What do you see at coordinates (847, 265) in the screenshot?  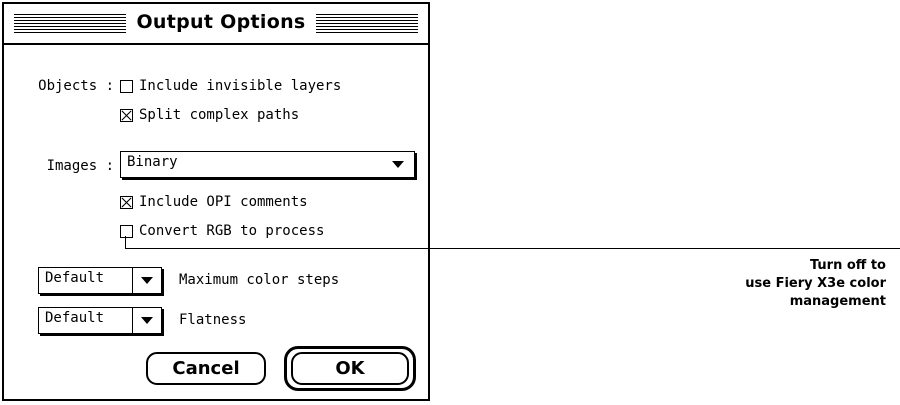 I see `callout-line-1: Turn off to` at bounding box center [847, 265].